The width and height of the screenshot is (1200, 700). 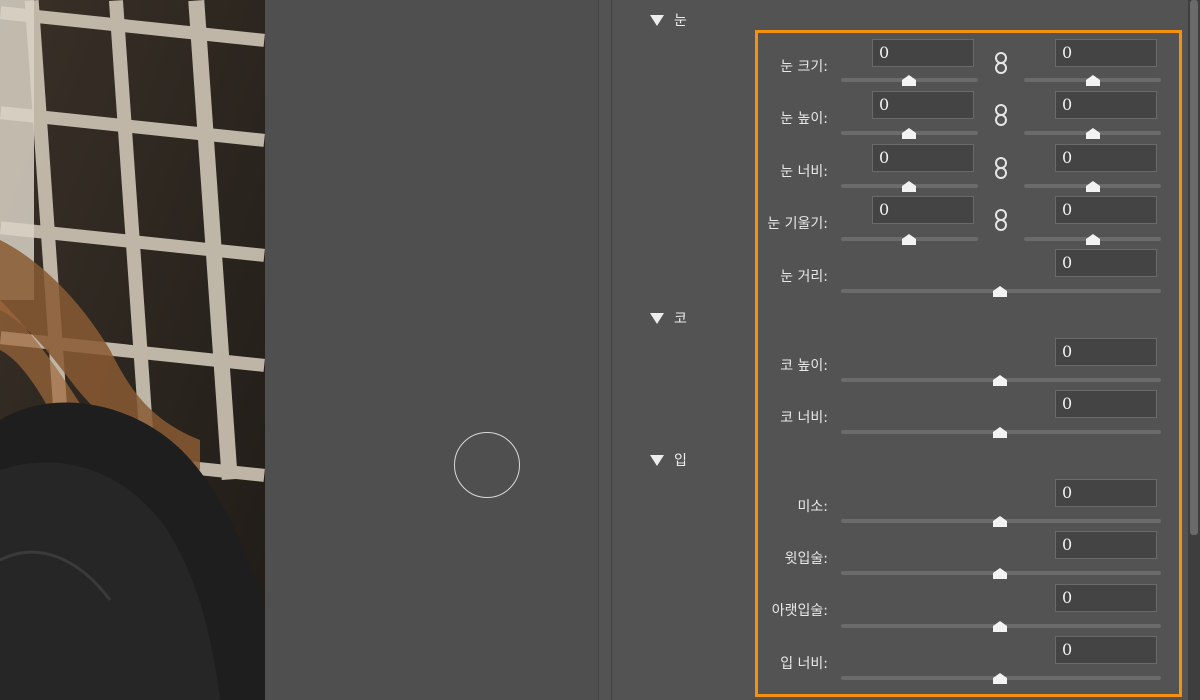 What do you see at coordinates (1194, 267) in the screenshot?
I see `scrollbar-thumb` at bounding box center [1194, 267].